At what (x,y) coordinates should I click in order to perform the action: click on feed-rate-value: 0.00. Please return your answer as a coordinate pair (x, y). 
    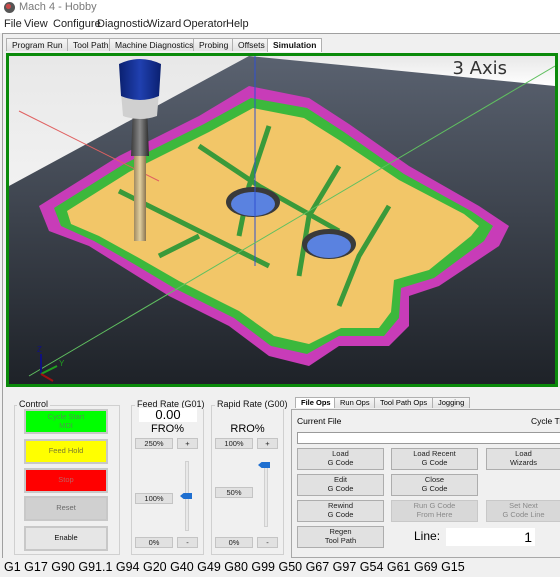
    Looking at the image, I should click on (168, 415).